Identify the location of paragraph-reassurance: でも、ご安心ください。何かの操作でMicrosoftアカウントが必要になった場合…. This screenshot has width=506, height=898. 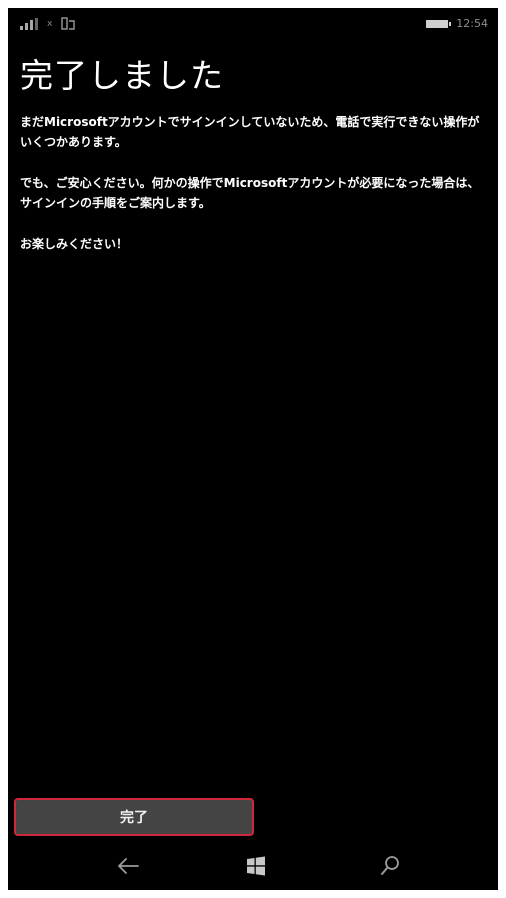
(250, 193).